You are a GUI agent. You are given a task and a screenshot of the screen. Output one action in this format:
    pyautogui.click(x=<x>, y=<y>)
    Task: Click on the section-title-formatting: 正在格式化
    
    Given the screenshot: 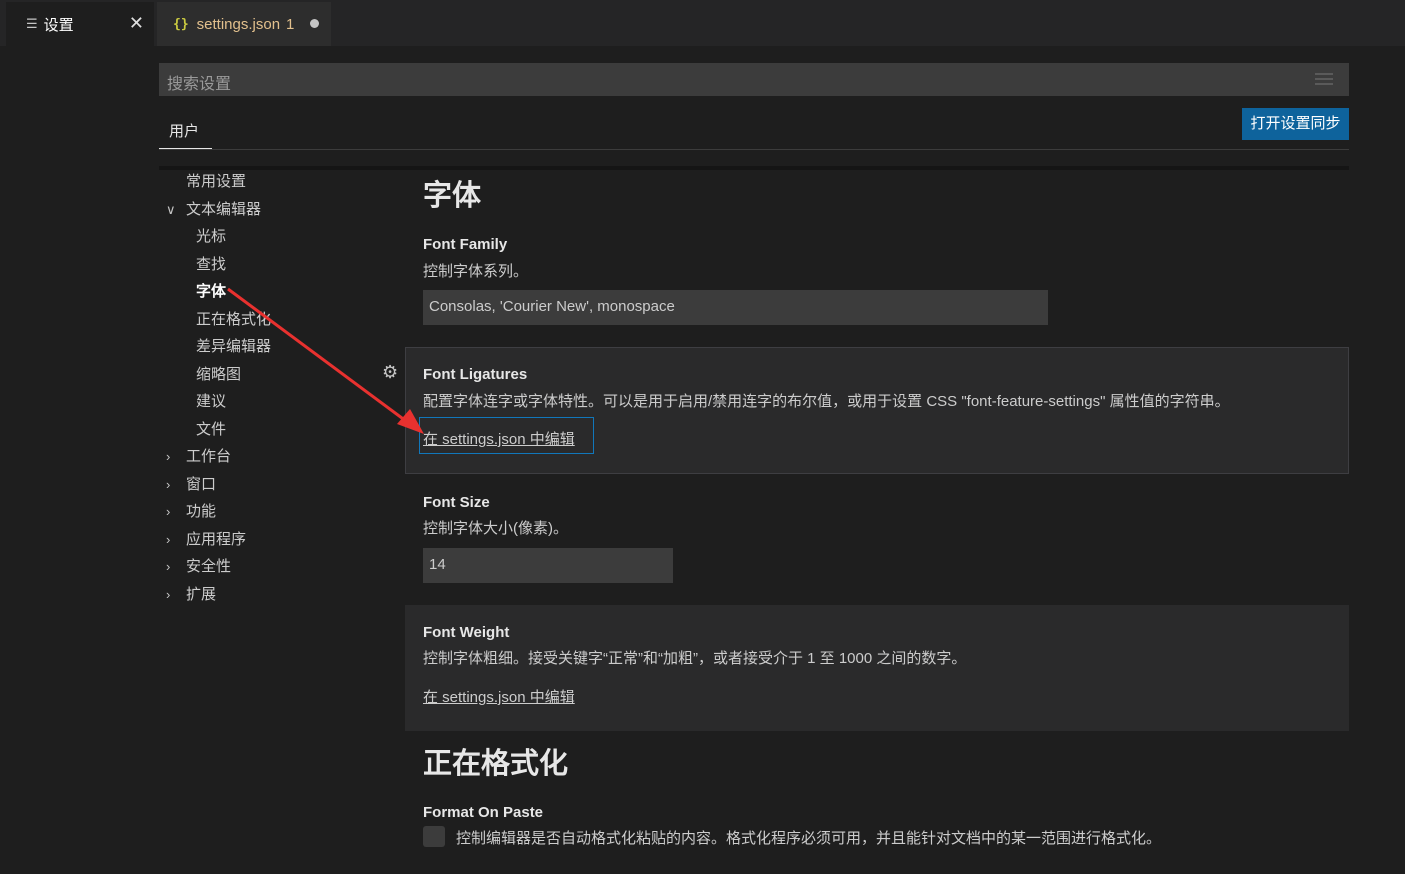 What is the action you would take?
    pyautogui.click(x=496, y=764)
    